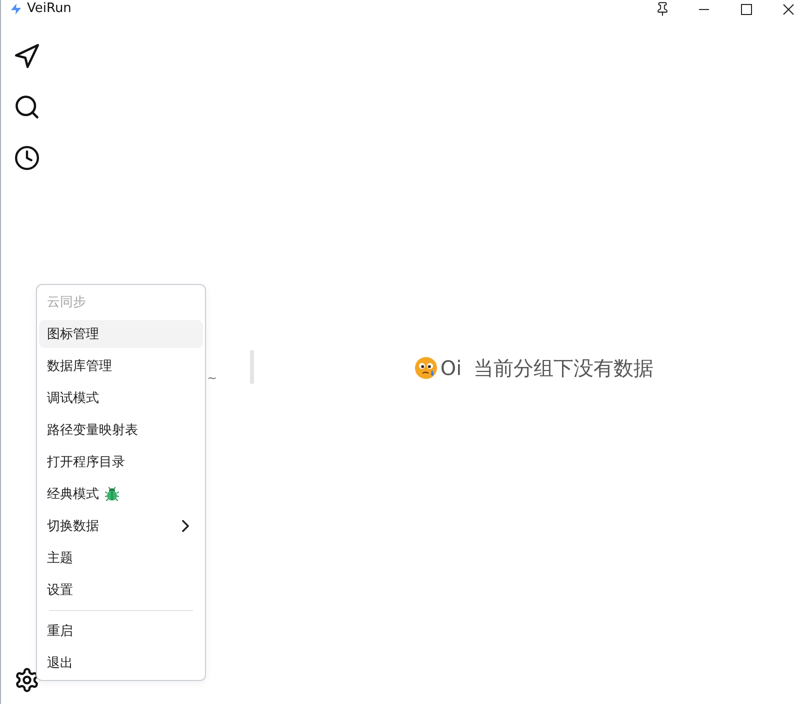 The height and width of the screenshot is (704, 809). Describe the element at coordinates (26, 680) in the screenshot. I see `settings-icon` at that location.